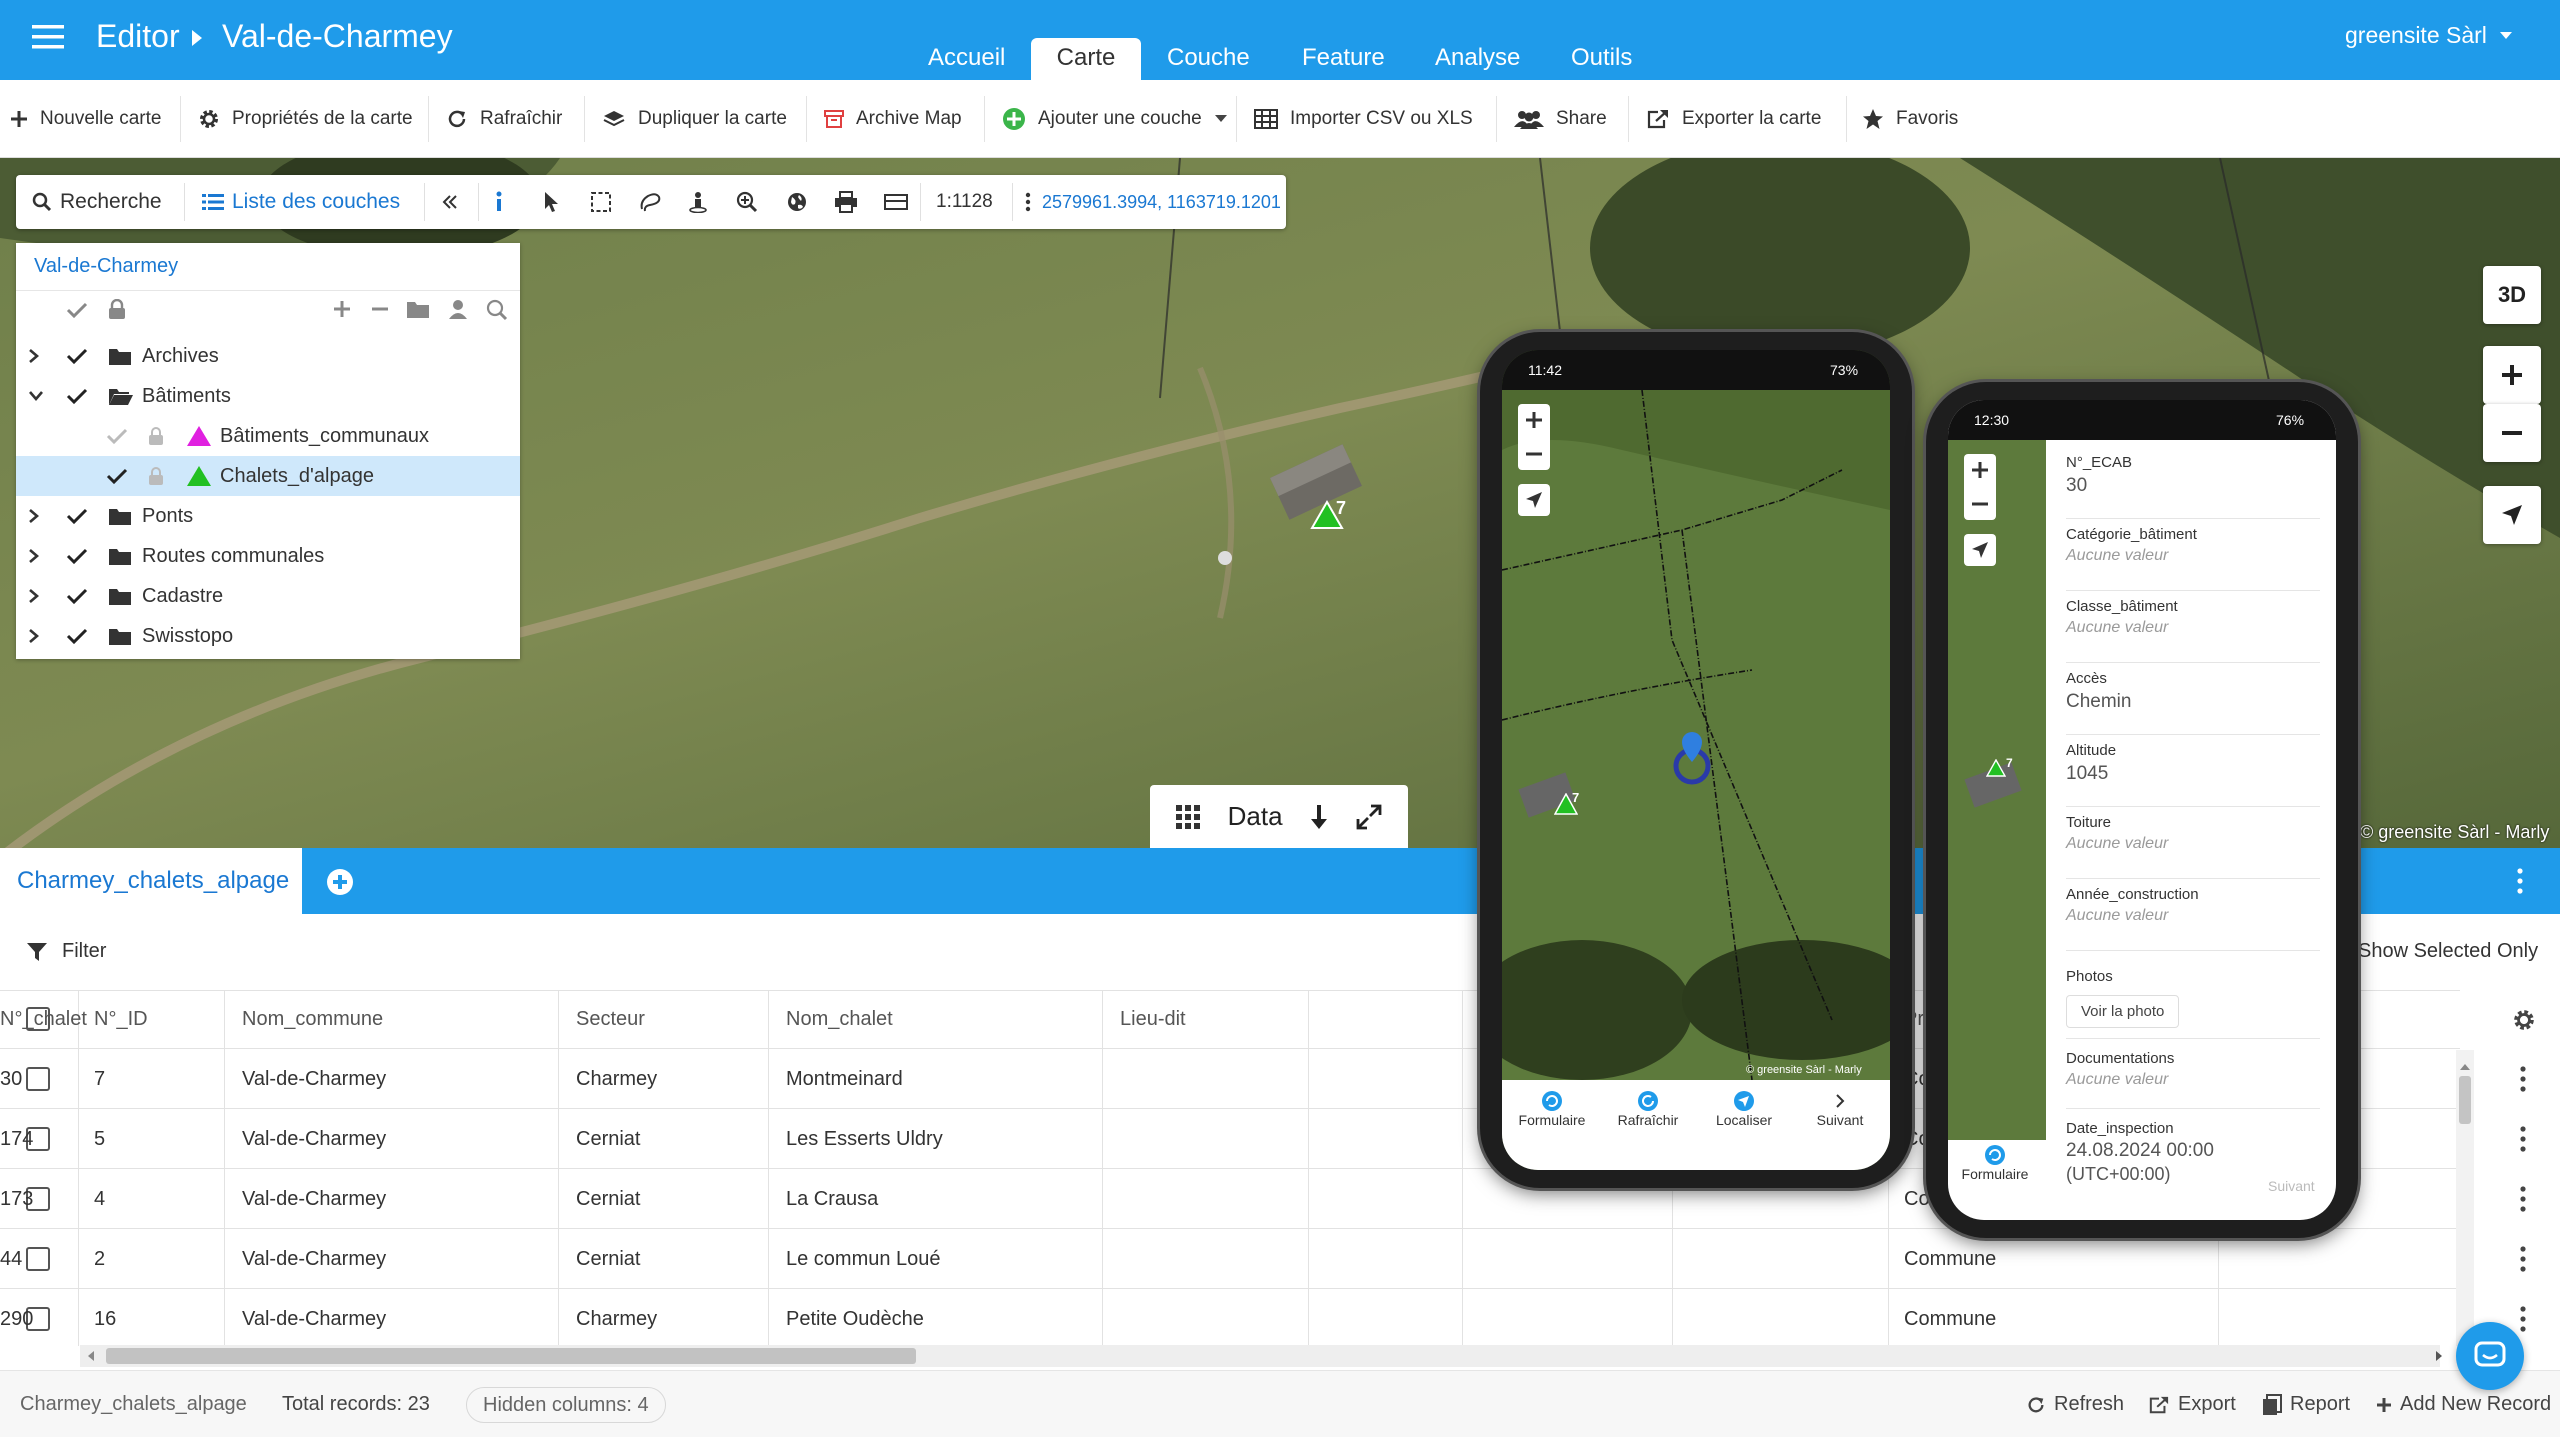 Image resolution: width=2560 pixels, height=1437 pixels. Describe the element at coordinates (2463, 1404) in the screenshot. I see `add-record-button: Add New Record` at that location.